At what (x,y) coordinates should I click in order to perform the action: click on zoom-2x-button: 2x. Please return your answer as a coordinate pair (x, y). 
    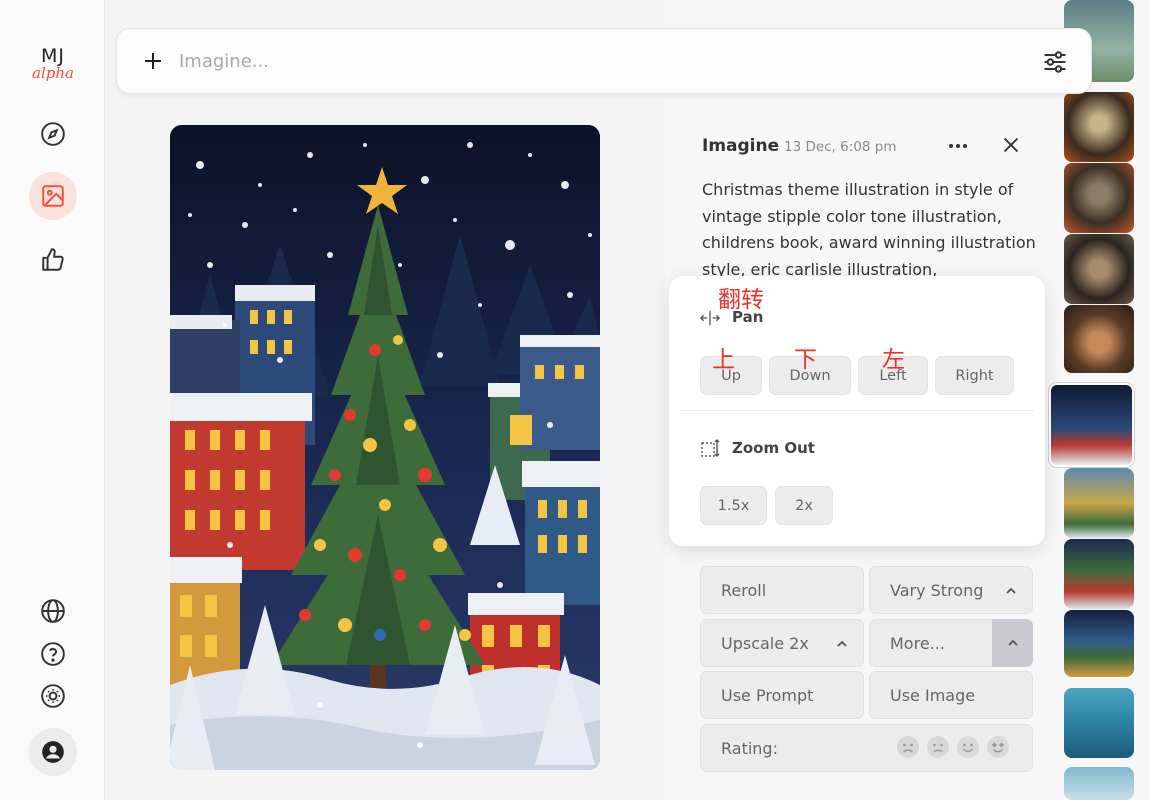
    Looking at the image, I should click on (804, 505).